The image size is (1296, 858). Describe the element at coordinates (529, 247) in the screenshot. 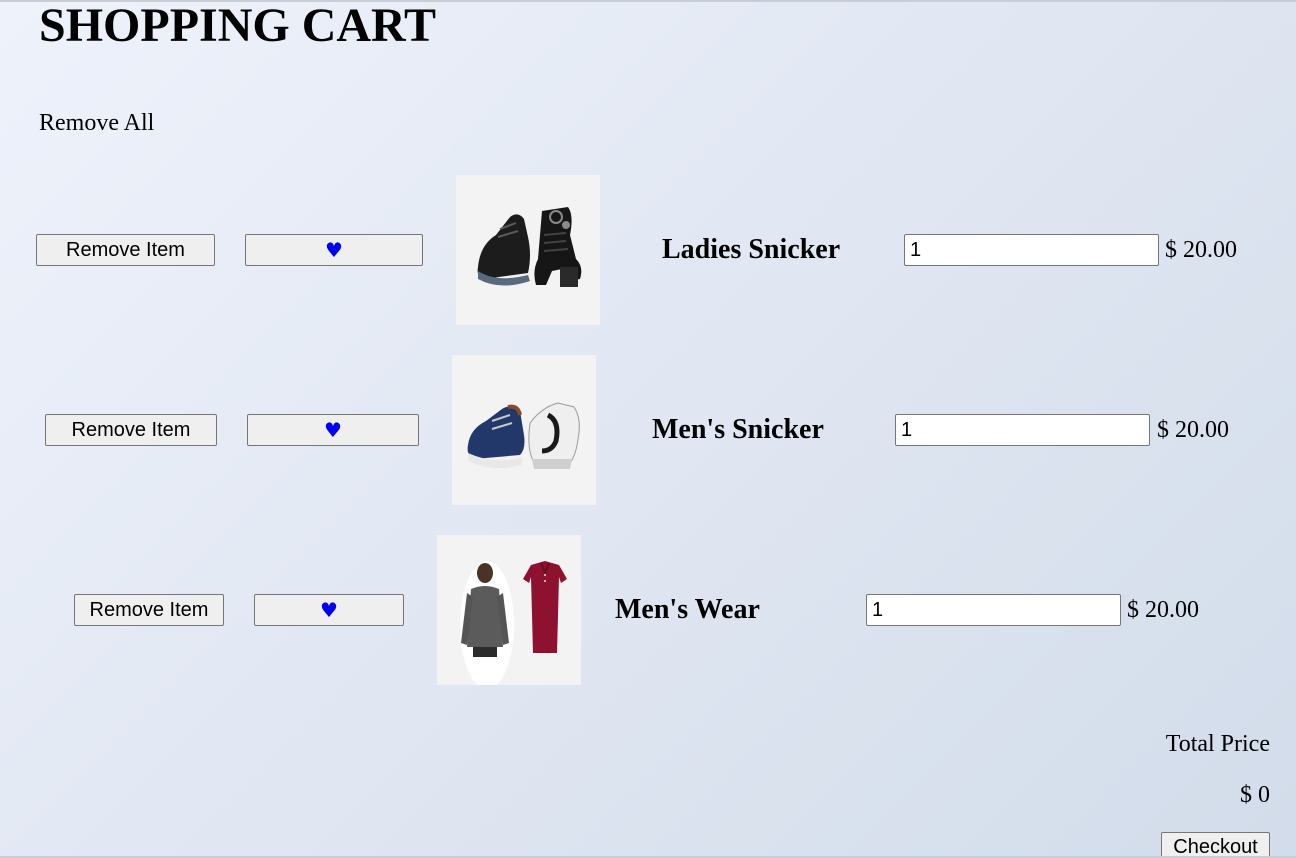

I see `ladies-sneakers-image` at that location.